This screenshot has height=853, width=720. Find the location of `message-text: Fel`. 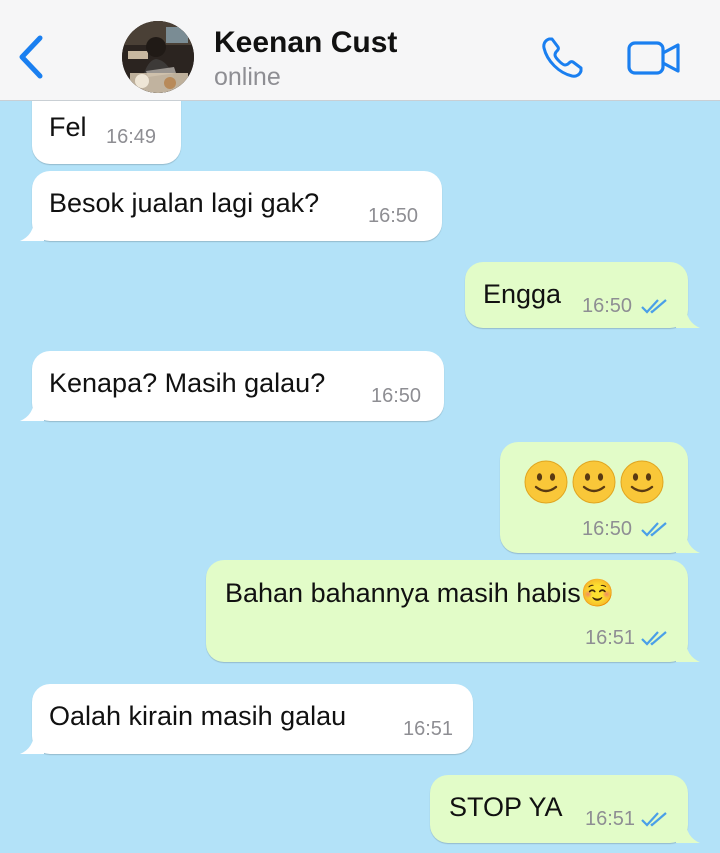

message-text: Fel is located at coordinates (68, 127).